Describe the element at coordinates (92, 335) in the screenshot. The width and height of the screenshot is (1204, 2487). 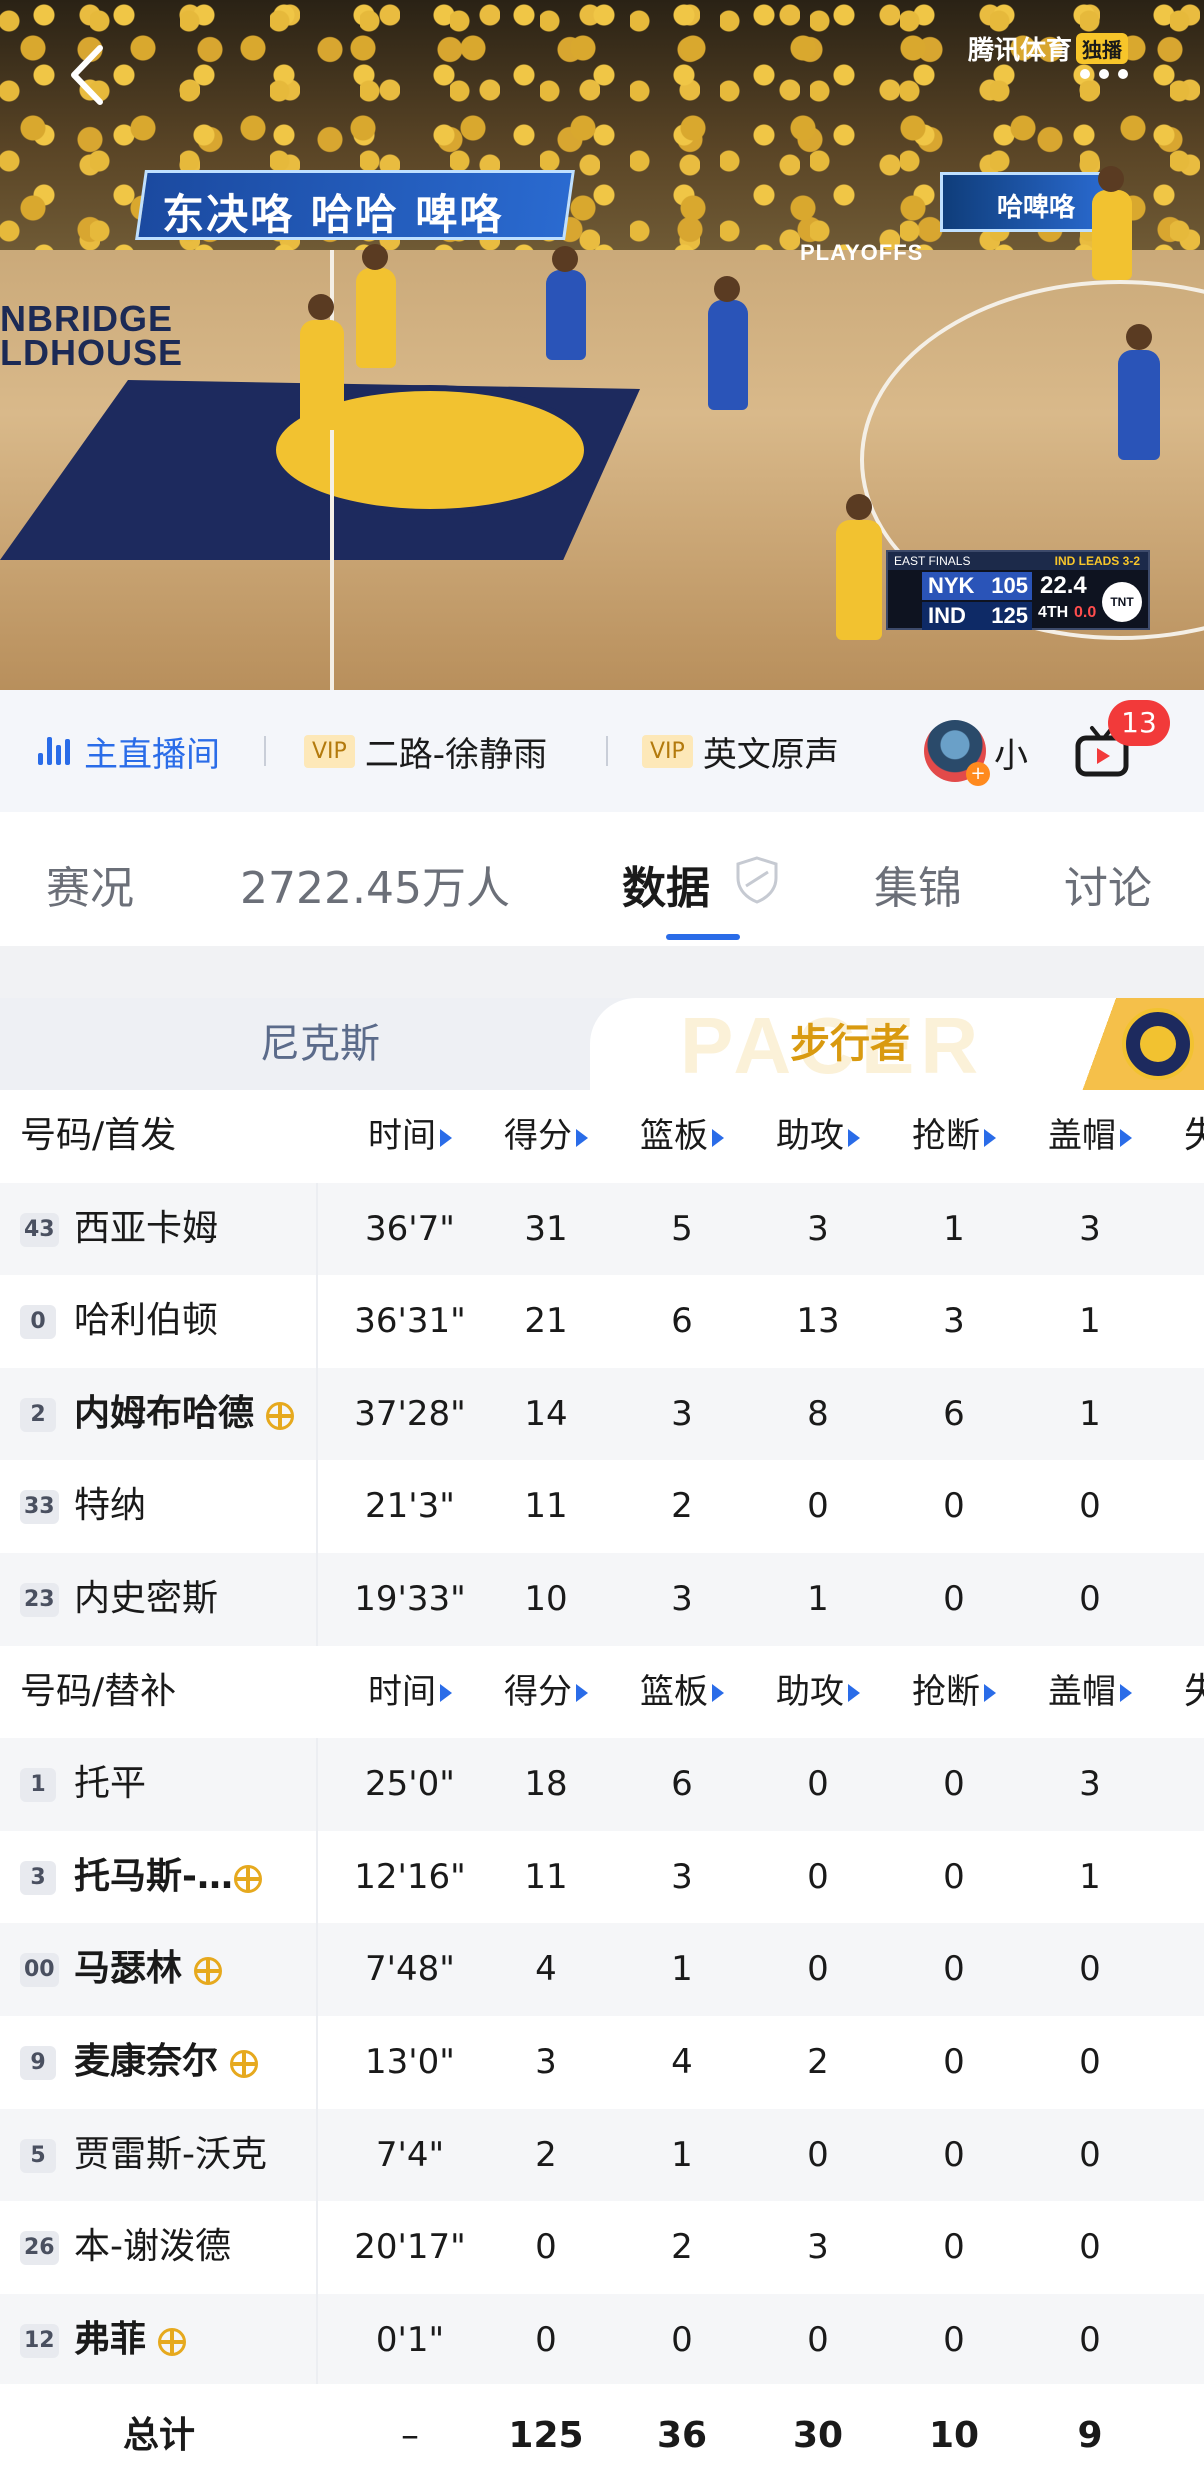
I see `arena-name: NBRIDGE LDHOUSE` at that location.